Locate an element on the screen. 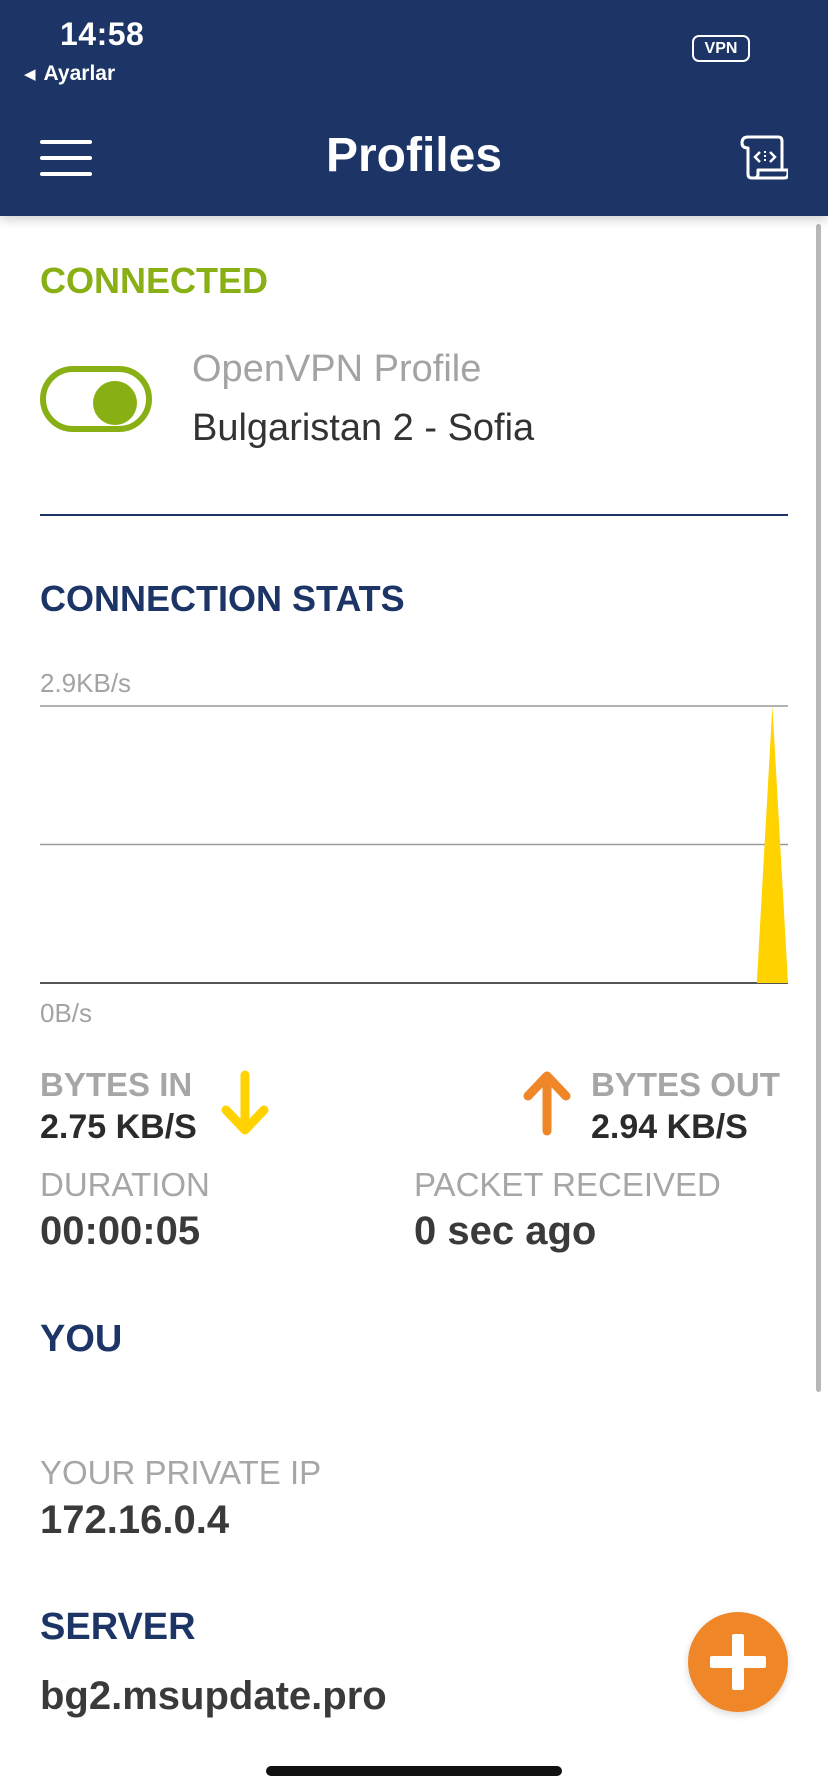 The image size is (828, 1792). connection-toggle is located at coordinates (96, 399).